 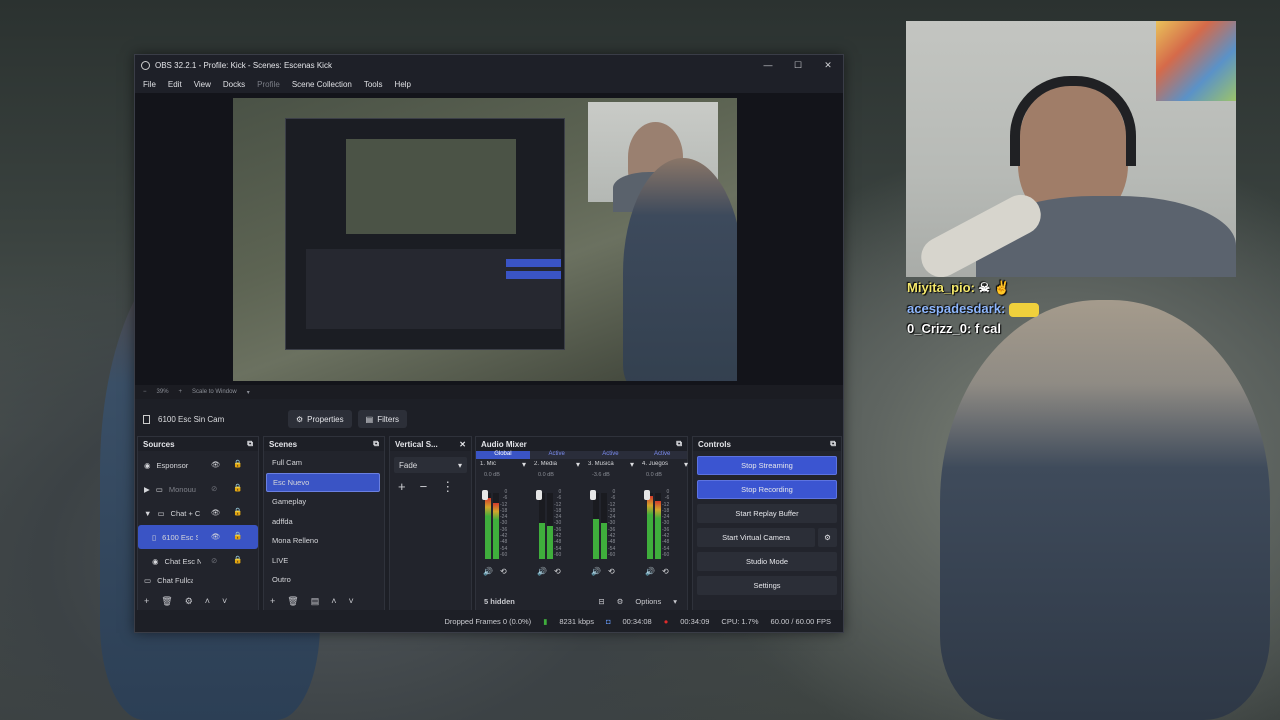 I want to click on hidden-count: 5 hidden, so click(x=499, y=601).